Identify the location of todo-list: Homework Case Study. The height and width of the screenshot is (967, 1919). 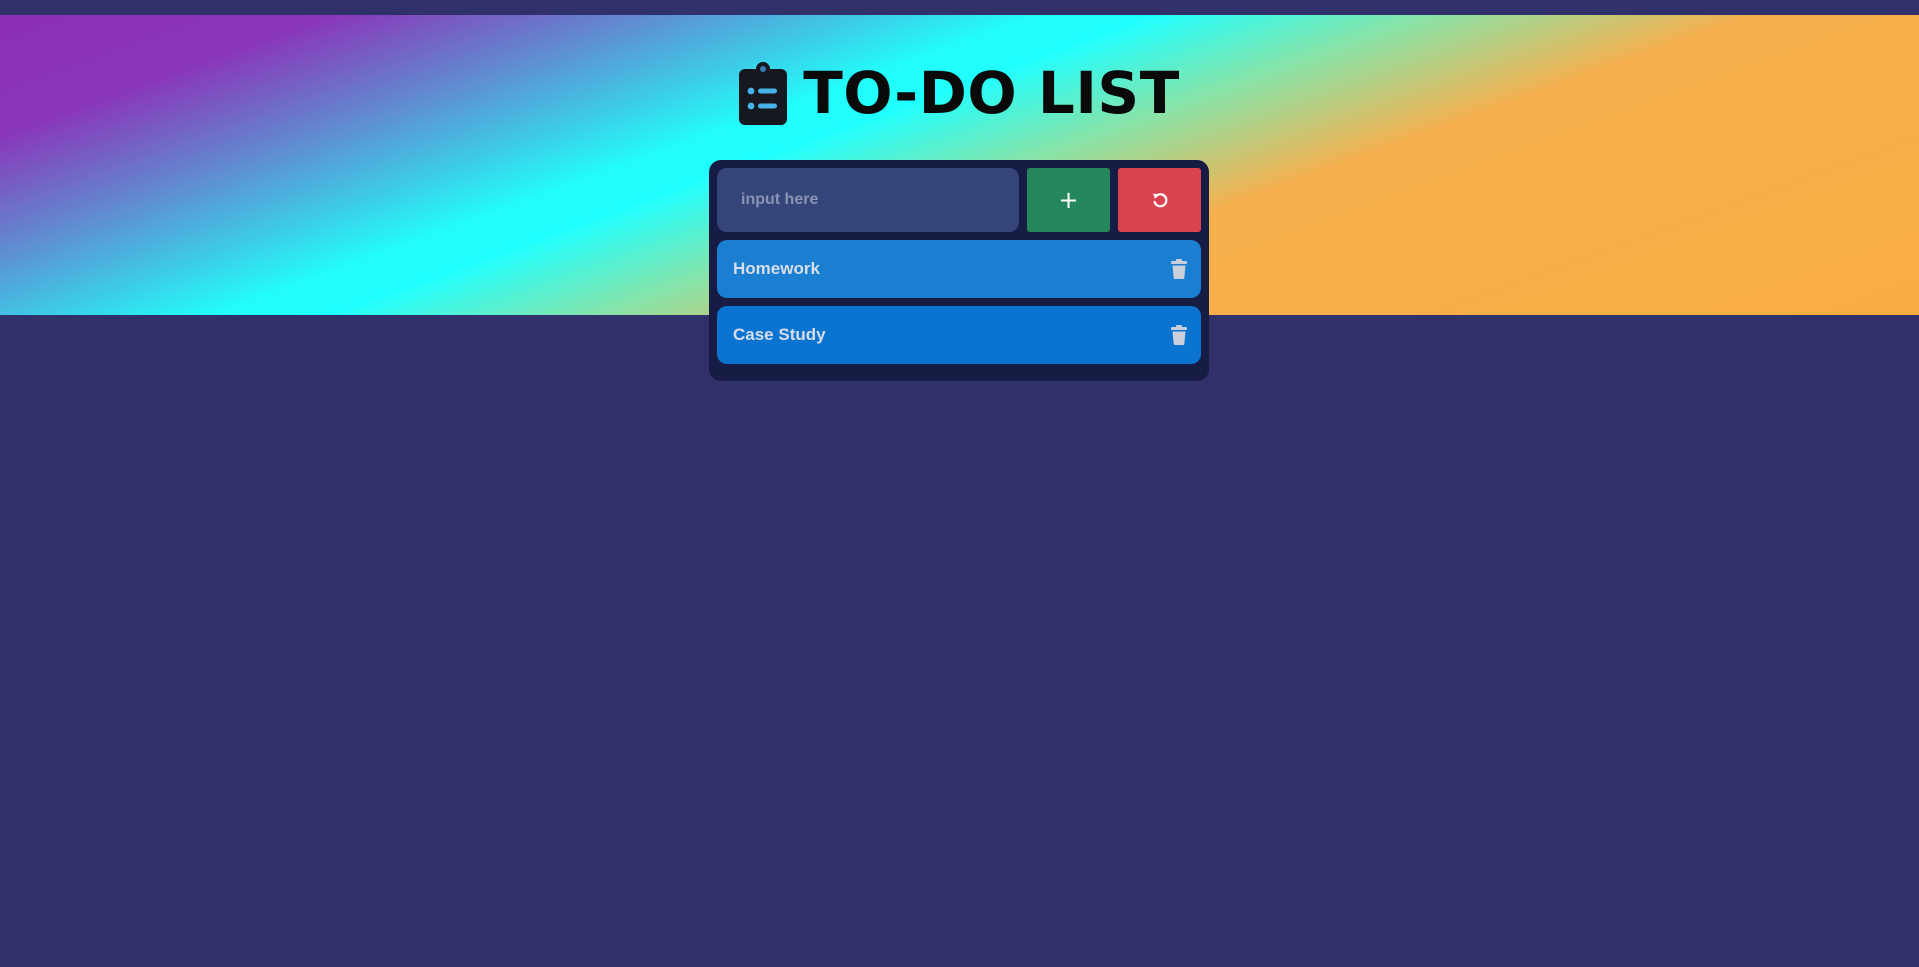
(959, 302).